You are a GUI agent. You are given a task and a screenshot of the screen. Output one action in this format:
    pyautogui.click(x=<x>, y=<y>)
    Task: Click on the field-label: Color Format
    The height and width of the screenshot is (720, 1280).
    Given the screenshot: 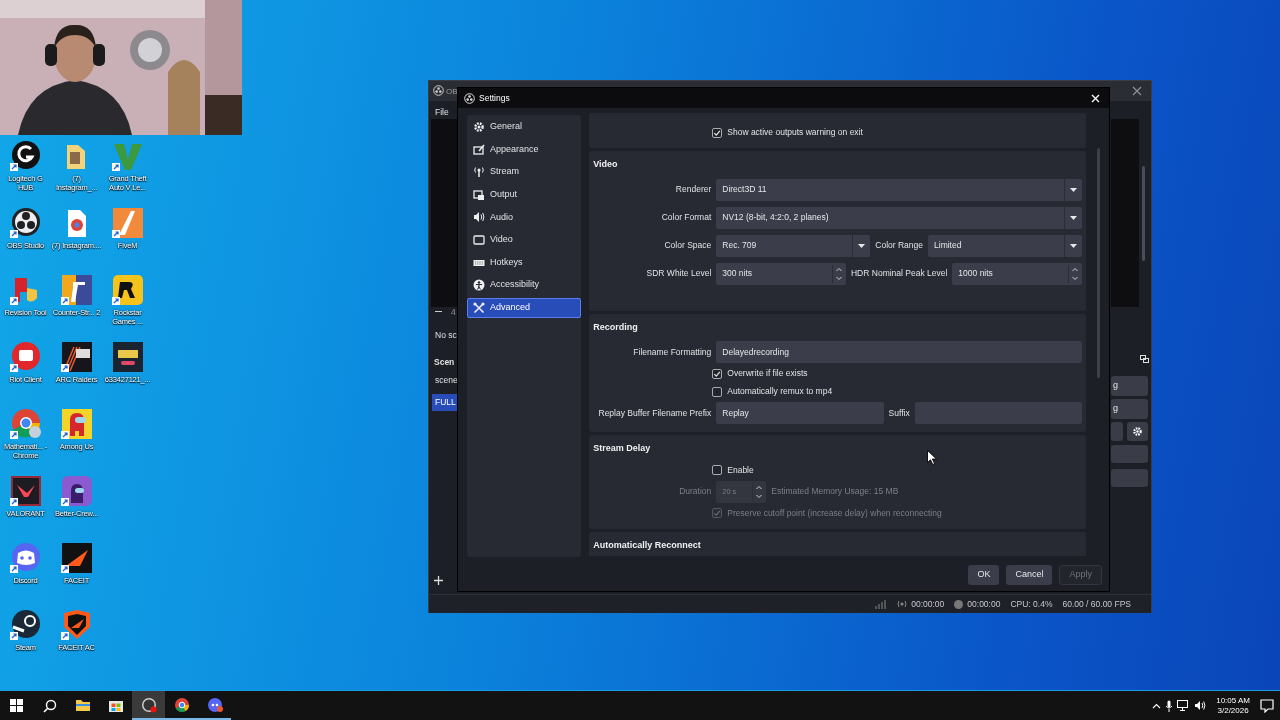 What is the action you would take?
    pyautogui.click(x=686, y=217)
    